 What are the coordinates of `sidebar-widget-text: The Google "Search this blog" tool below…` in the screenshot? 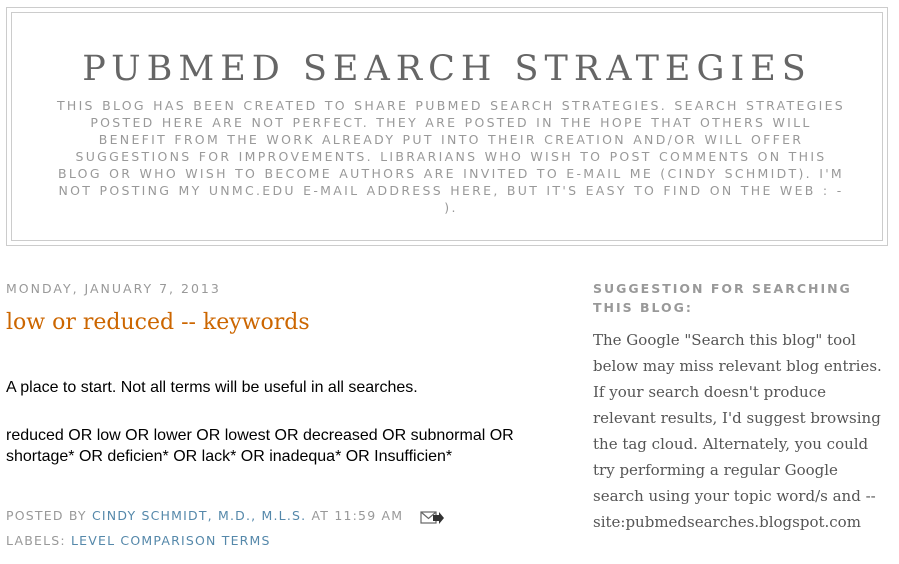 It's located at (737, 431).